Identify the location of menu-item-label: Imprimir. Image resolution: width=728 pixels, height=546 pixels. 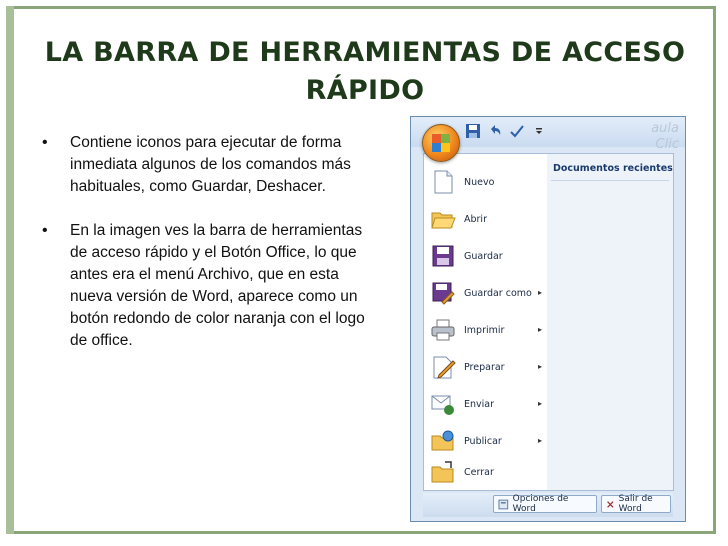
(484, 330).